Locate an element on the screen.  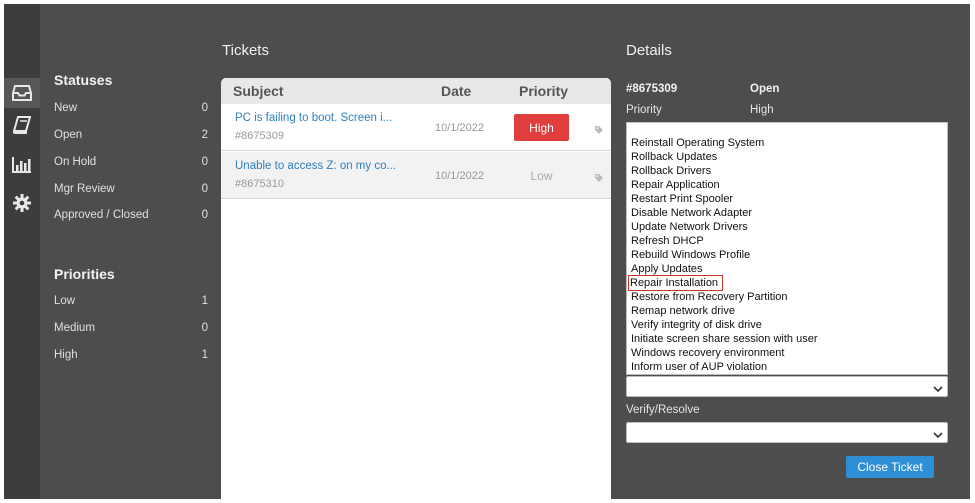
priority-badge: Low is located at coordinates (541, 175).